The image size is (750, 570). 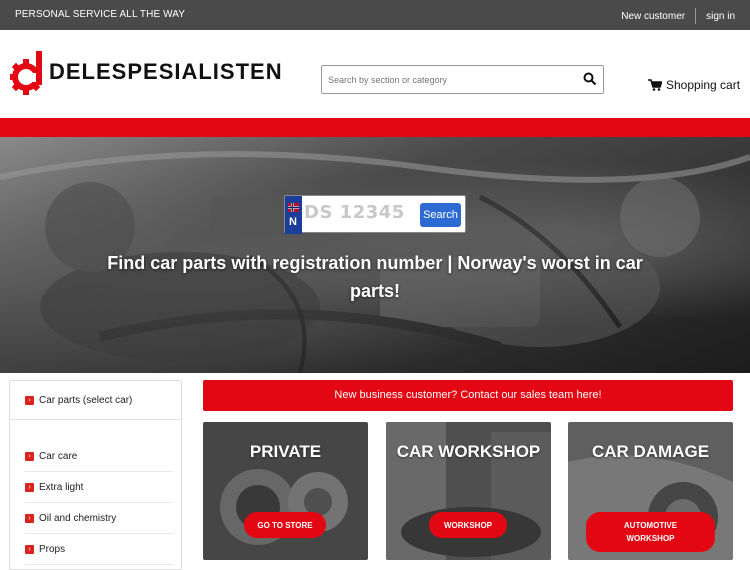 What do you see at coordinates (696, 16) in the screenshot?
I see `link-divider` at bounding box center [696, 16].